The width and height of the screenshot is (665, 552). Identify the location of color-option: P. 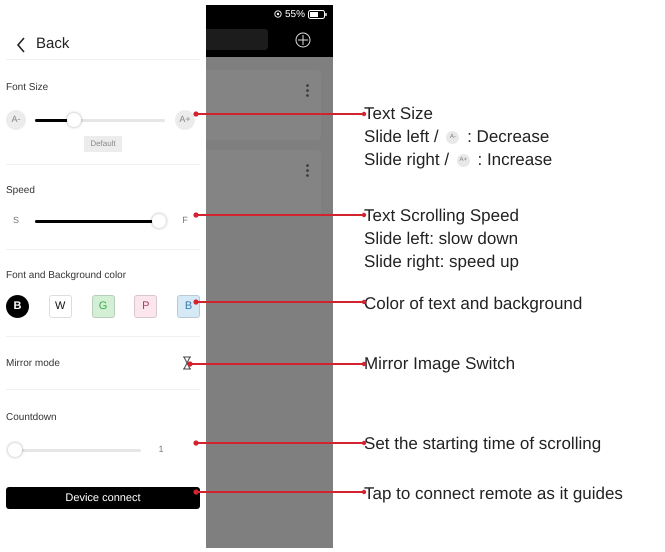
(146, 306).